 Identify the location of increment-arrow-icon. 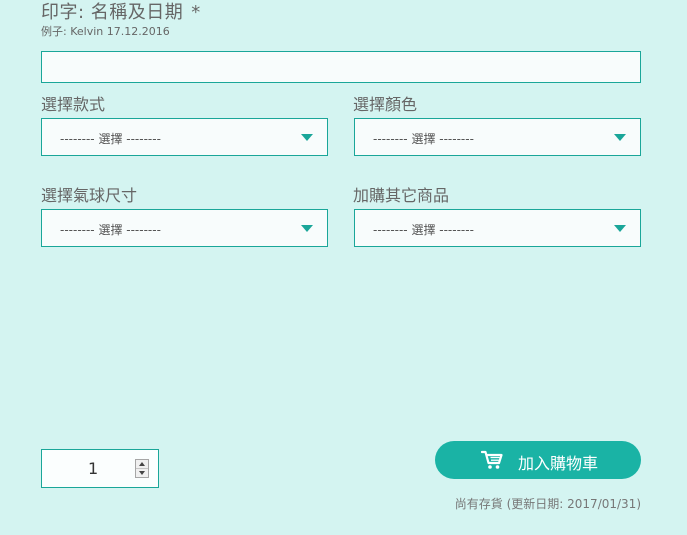
(142, 464).